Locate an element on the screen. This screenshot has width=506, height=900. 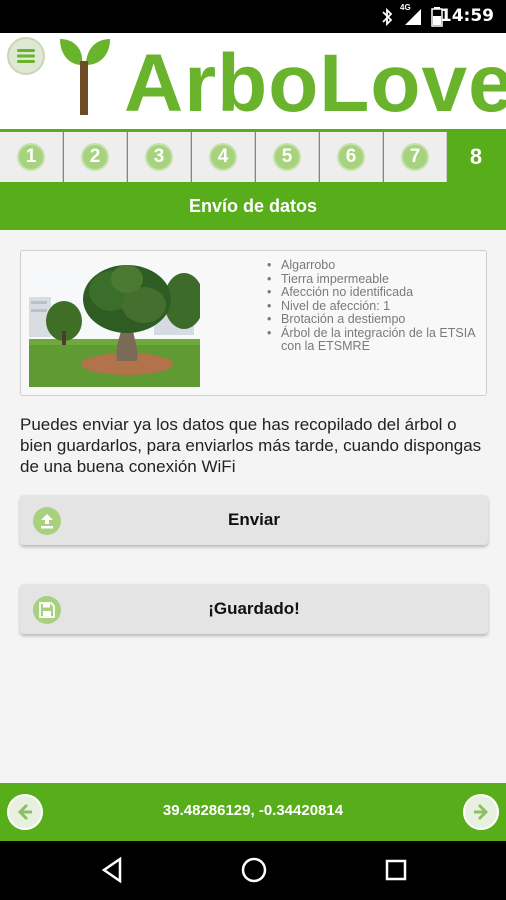
menu-button is located at coordinates (26, 56).